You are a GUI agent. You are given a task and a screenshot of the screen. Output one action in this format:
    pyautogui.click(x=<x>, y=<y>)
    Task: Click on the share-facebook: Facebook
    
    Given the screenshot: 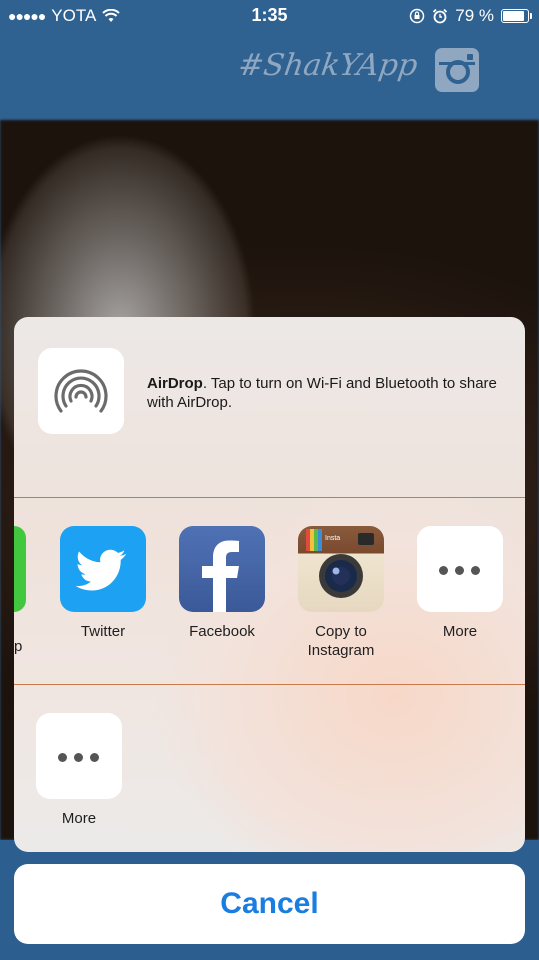 What is the action you would take?
    pyautogui.click(x=222, y=583)
    